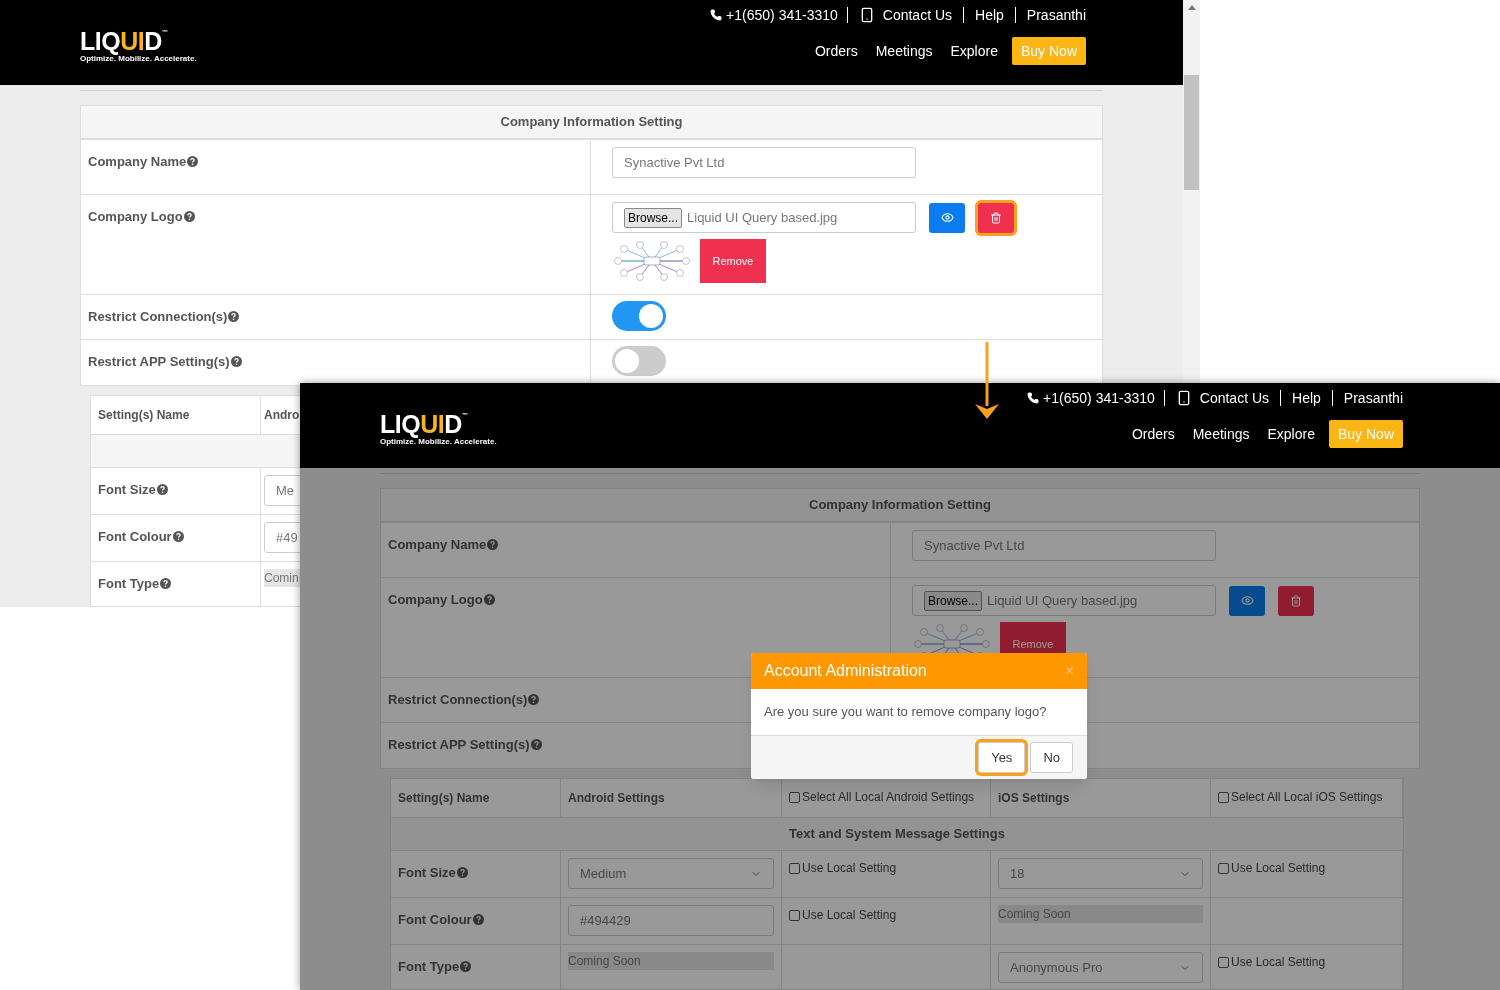 The height and width of the screenshot is (990, 1500). I want to click on column-header: iOS Settings, so click(1034, 798).